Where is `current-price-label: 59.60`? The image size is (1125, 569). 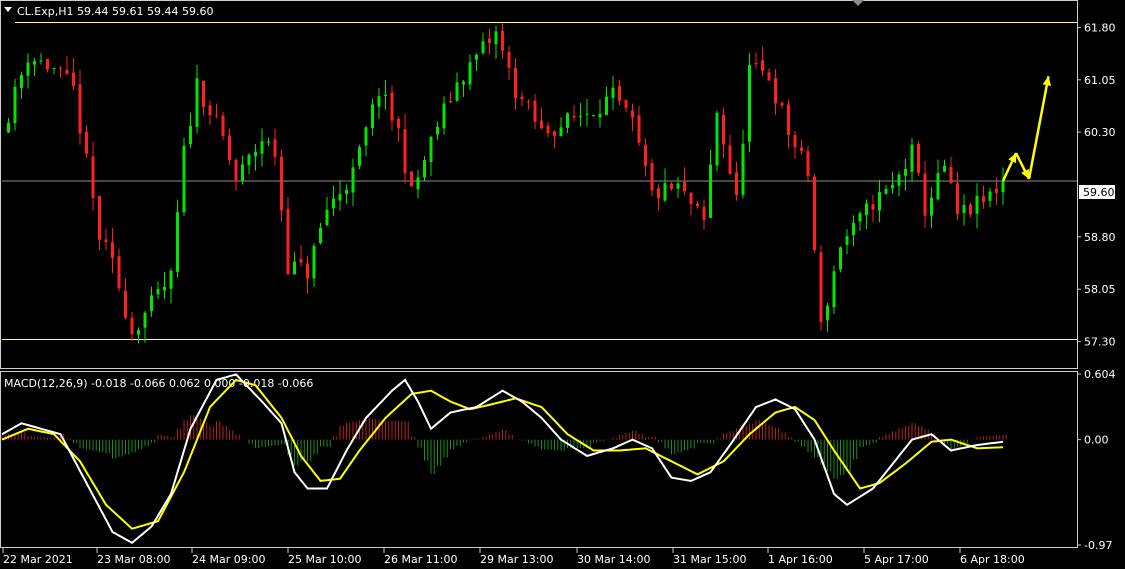 current-price-label: 59.60 is located at coordinates (1099, 192).